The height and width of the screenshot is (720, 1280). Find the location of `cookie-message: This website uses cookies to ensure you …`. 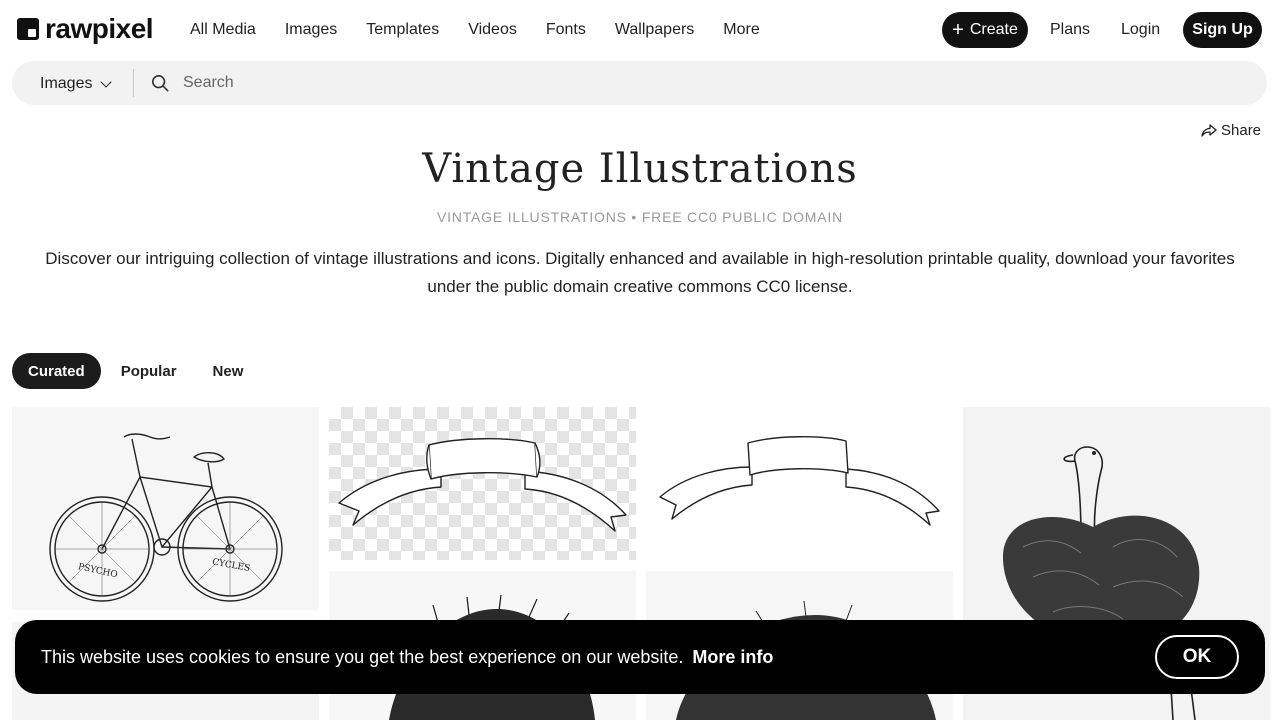

cookie-message: This website uses cookies to ensure you … is located at coordinates (407, 657).